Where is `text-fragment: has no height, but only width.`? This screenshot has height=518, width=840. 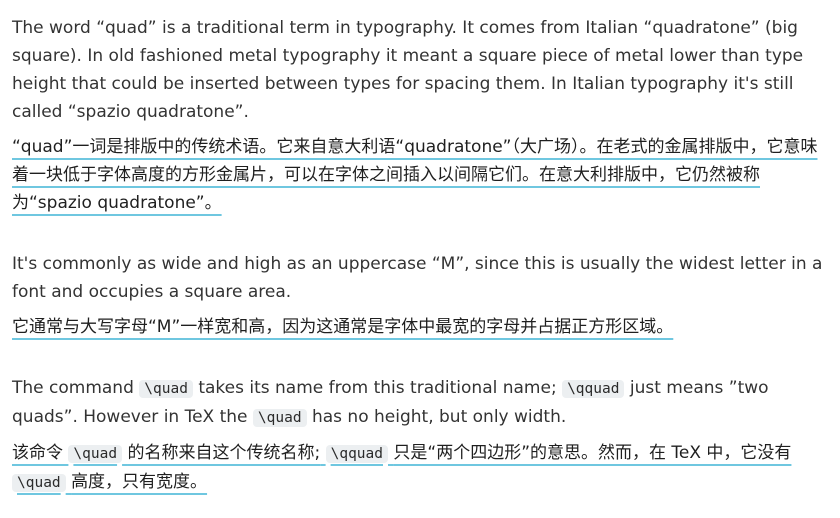 text-fragment: has no height, but only width. is located at coordinates (439, 417).